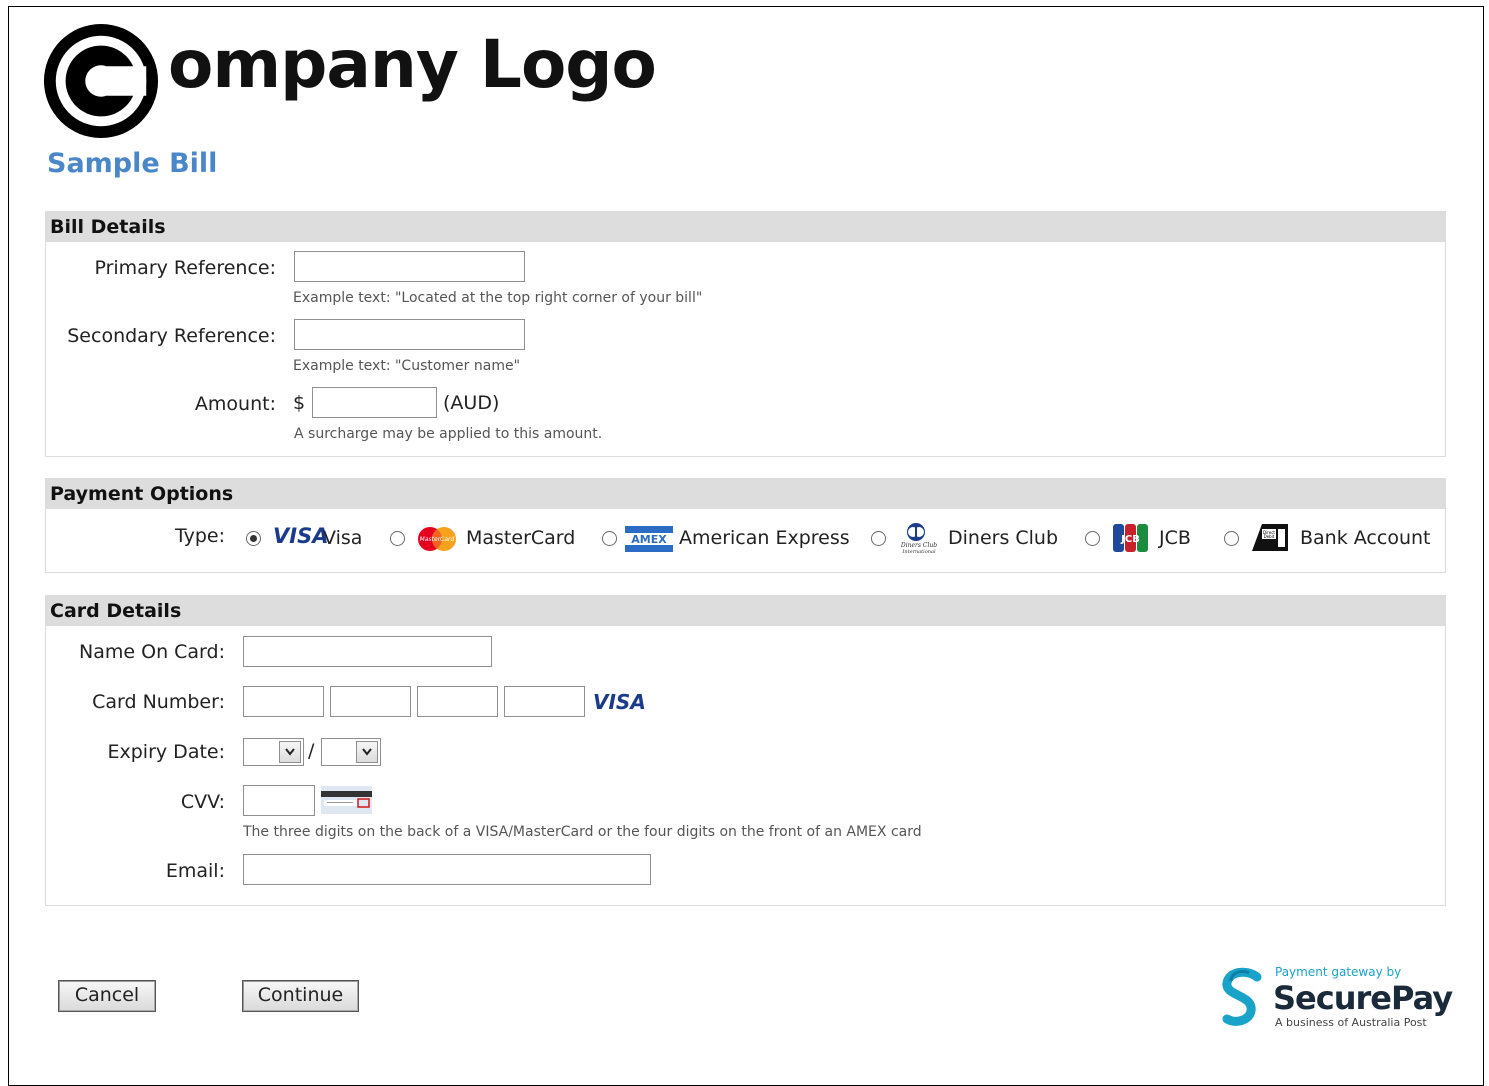  What do you see at coordinates (158, 702) in the screenshot?
I see `card-number-label: Card Number:` at bounding box center [158, 702].